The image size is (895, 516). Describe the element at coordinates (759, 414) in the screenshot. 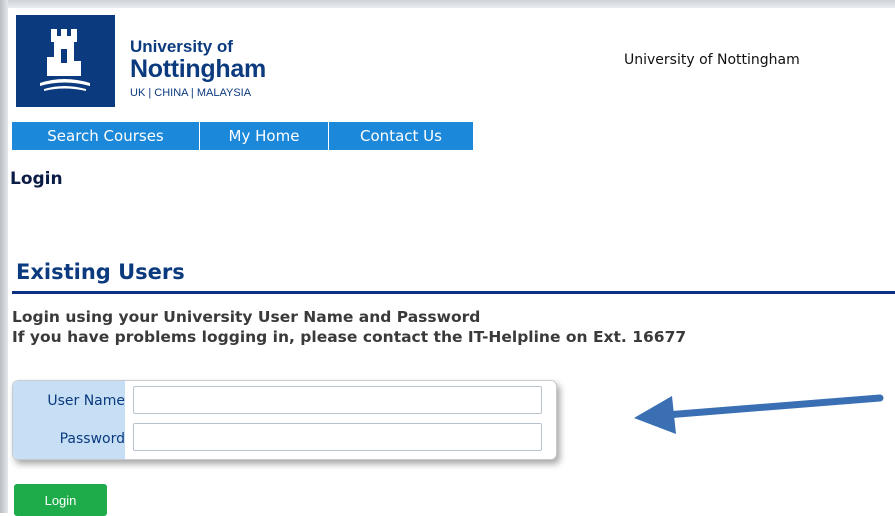

I see `arrow-left-icon` at that location.